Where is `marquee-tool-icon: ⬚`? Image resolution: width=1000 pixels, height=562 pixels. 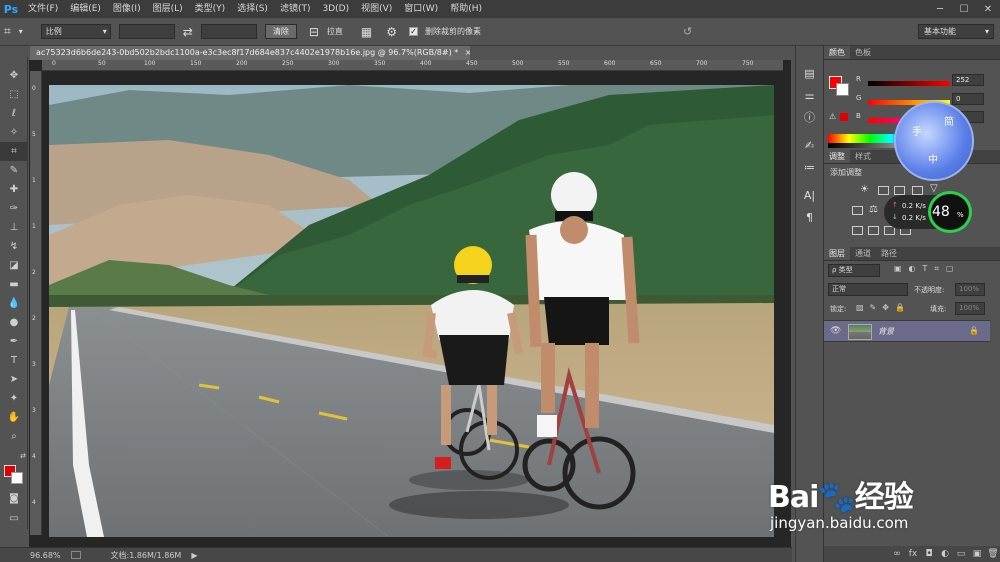 marquee-tool-icon: ⬚ is located at coordinates (14, 94).